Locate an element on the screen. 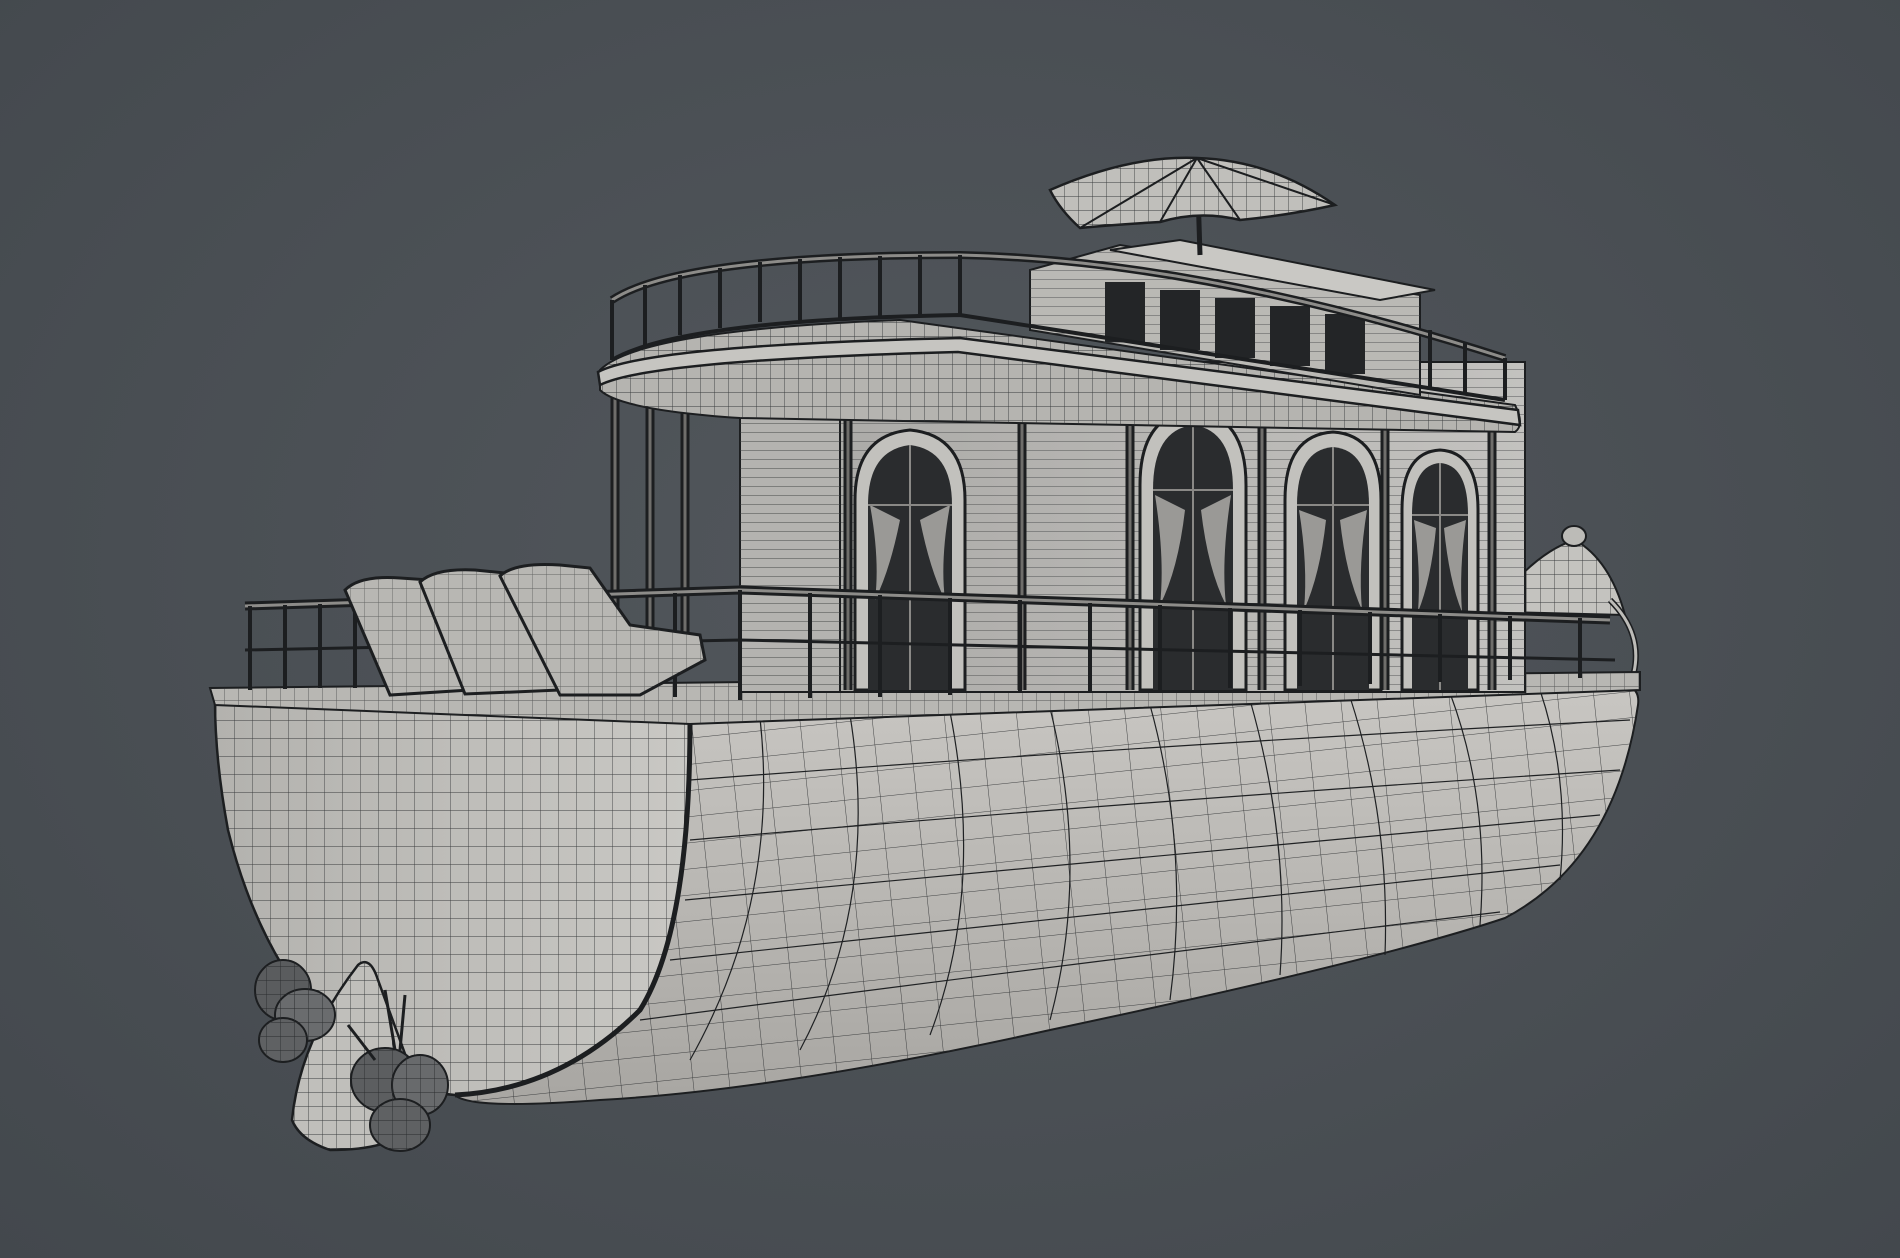  umbrella is located at coordinates (1193, 206).